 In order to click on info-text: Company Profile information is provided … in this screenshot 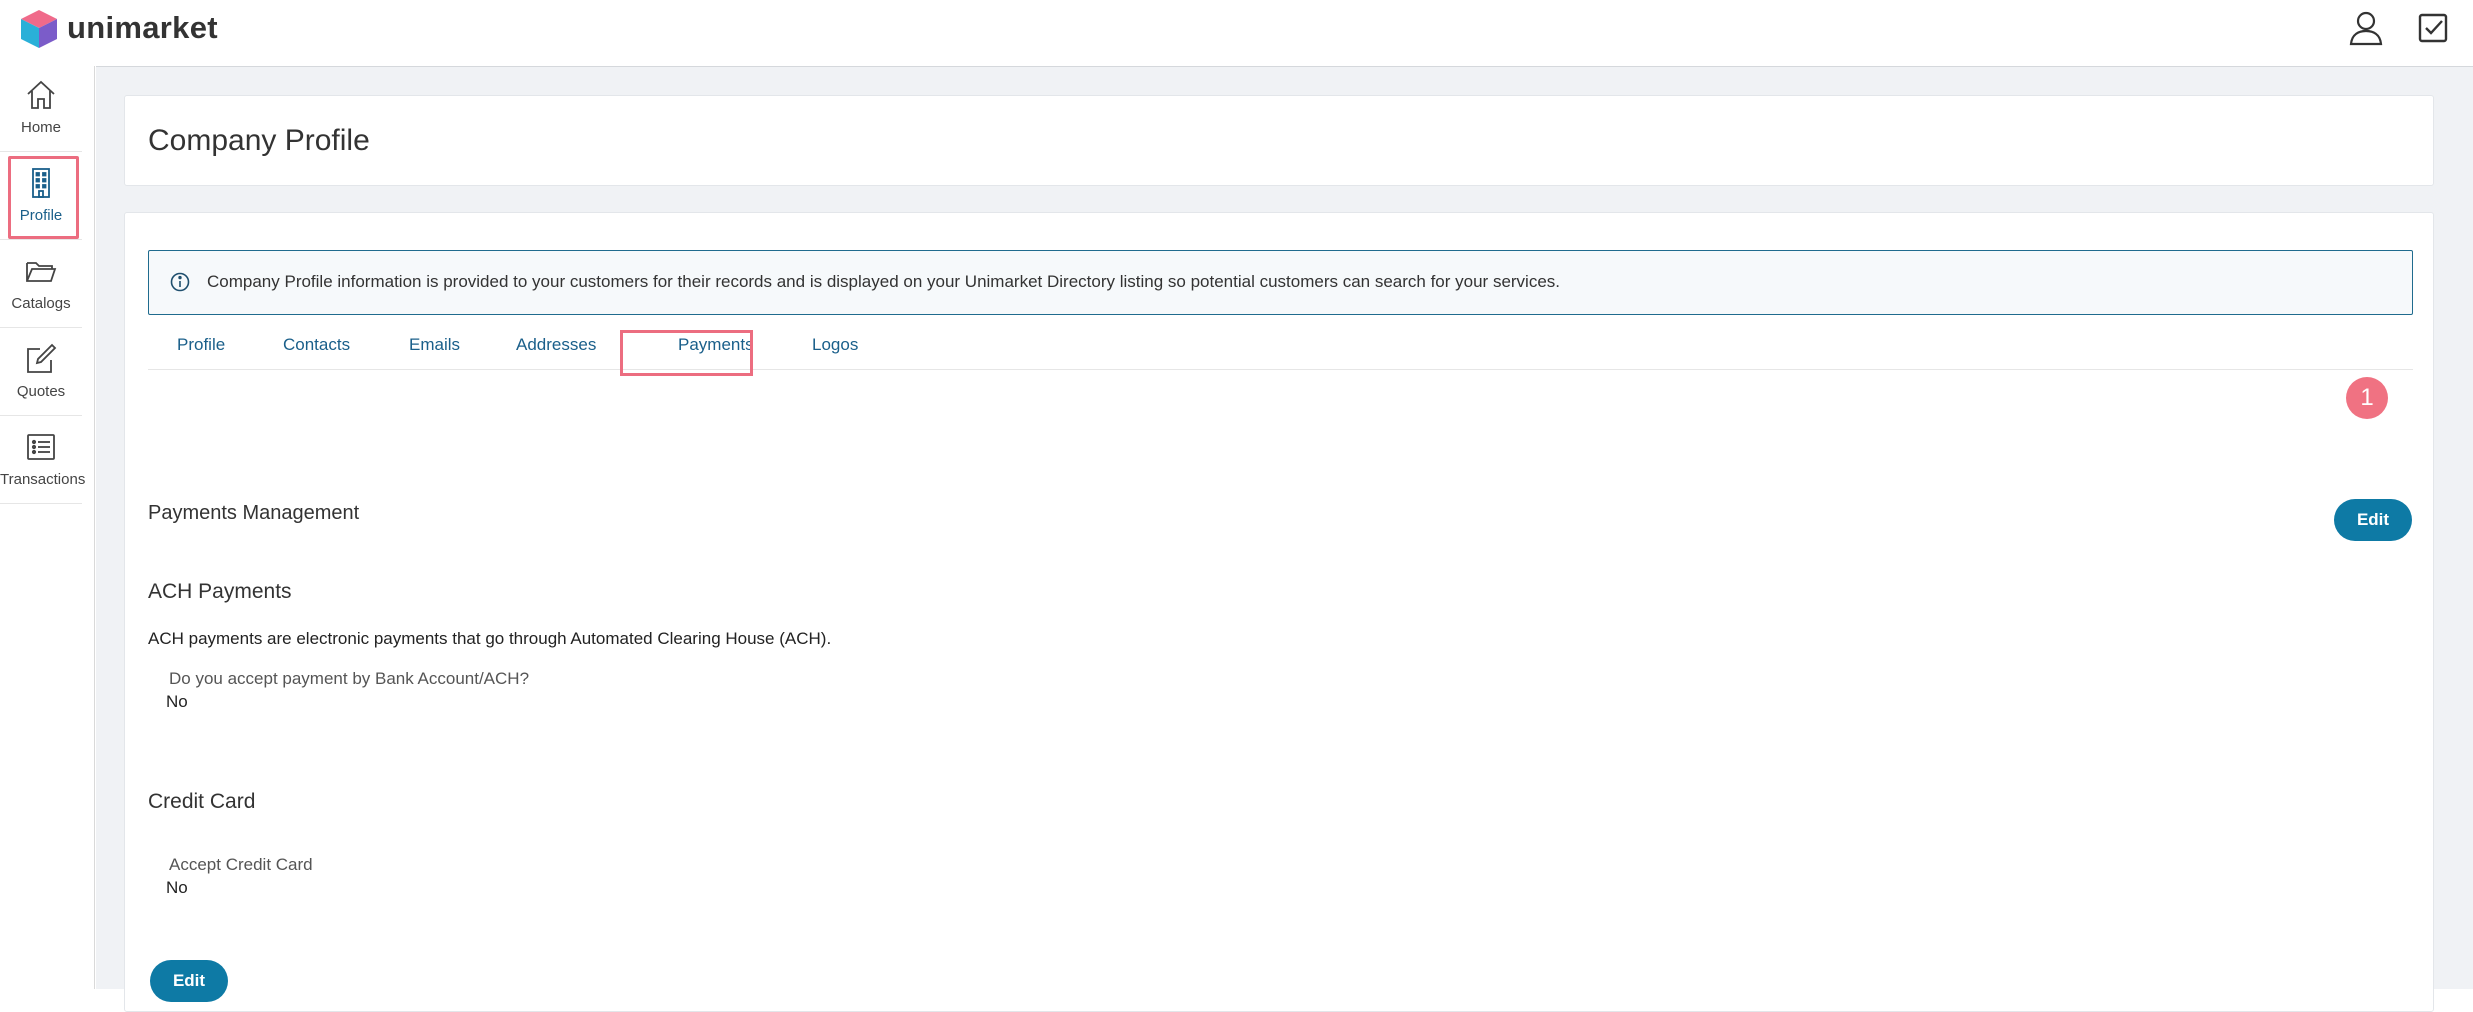, I will do `click(884, 281)`.